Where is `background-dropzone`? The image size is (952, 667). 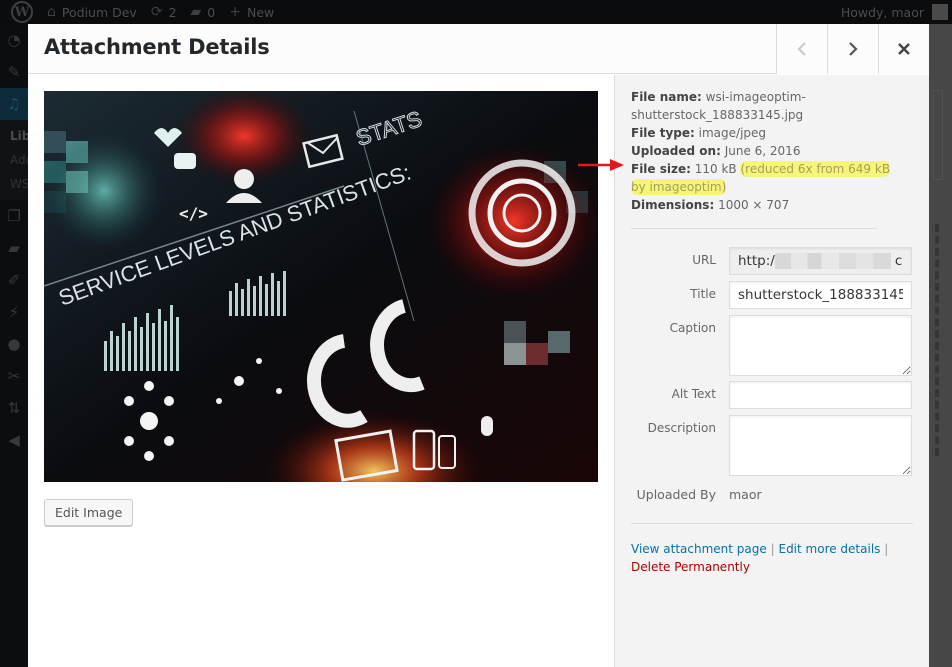 background-dropzone is located at coordinates (934, 340).